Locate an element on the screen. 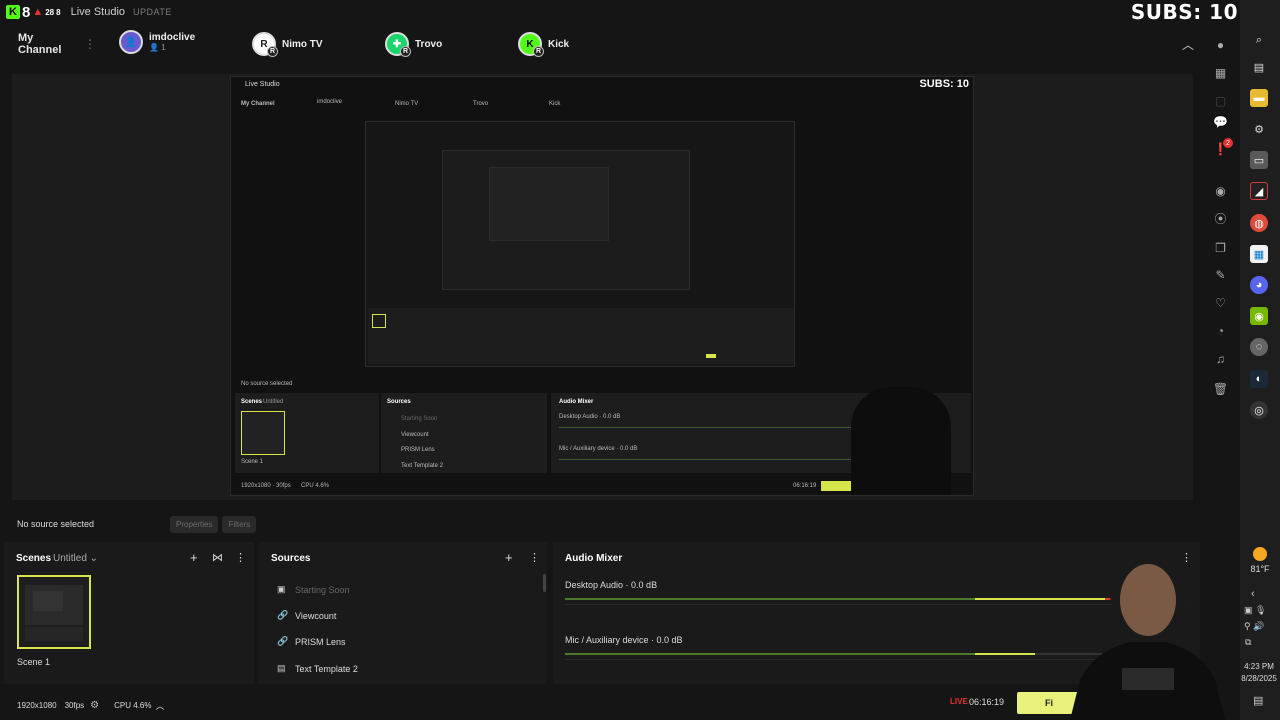  source-bar: No source selected Properties Filters is located at coordinates (602, 524).